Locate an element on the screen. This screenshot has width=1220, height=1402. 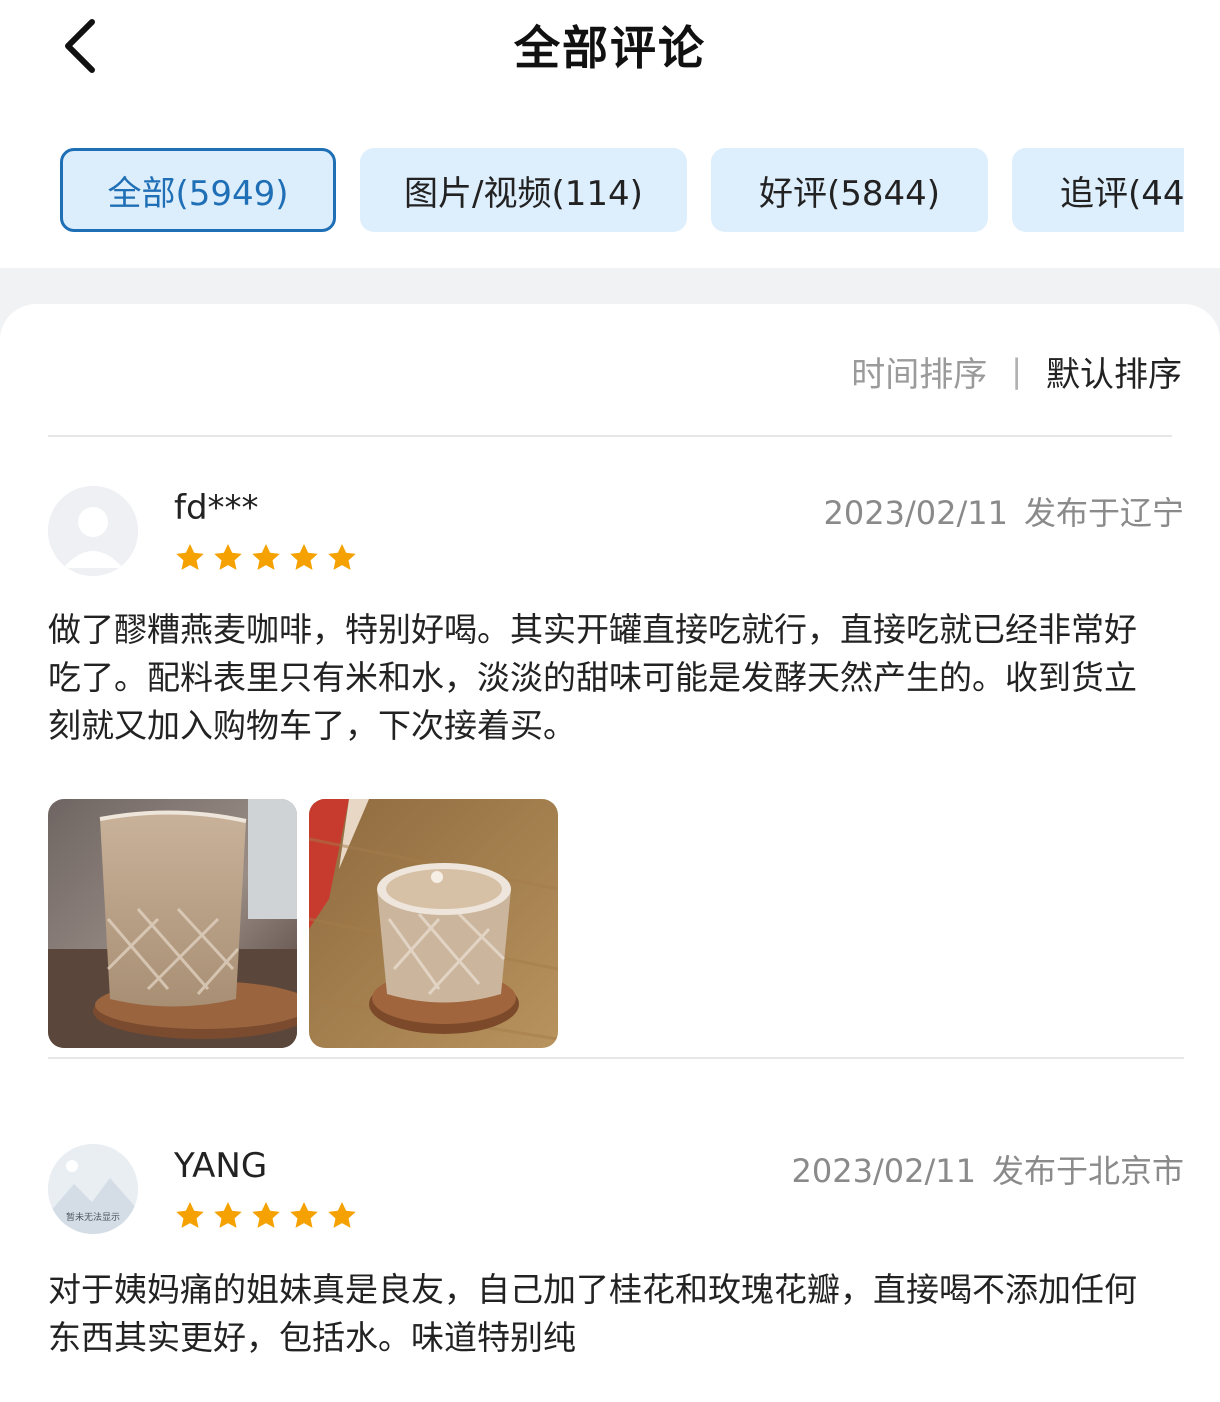
sort-bar: 时间排序 | 默认排序 is located at coordinates (1016, 371).